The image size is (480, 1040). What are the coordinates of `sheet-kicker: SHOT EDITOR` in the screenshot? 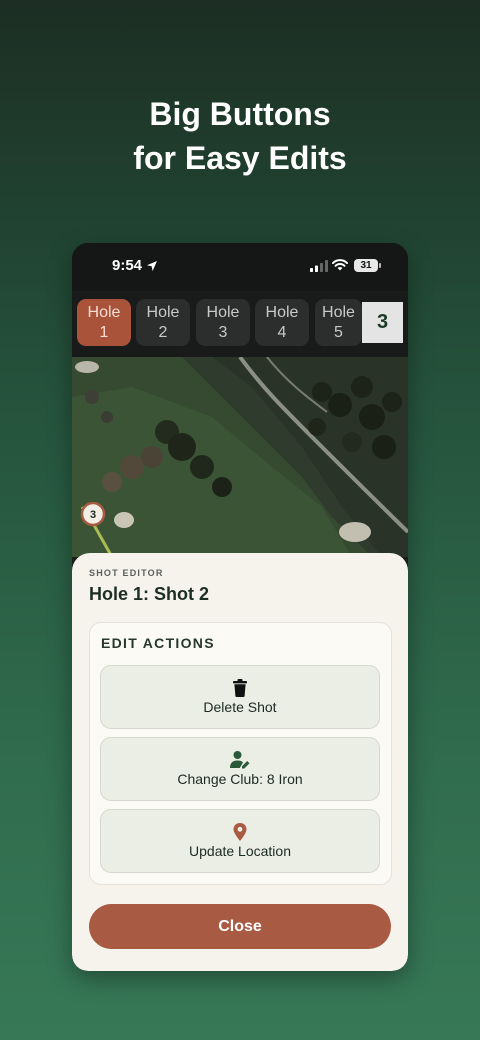 It's located at (126, 573).